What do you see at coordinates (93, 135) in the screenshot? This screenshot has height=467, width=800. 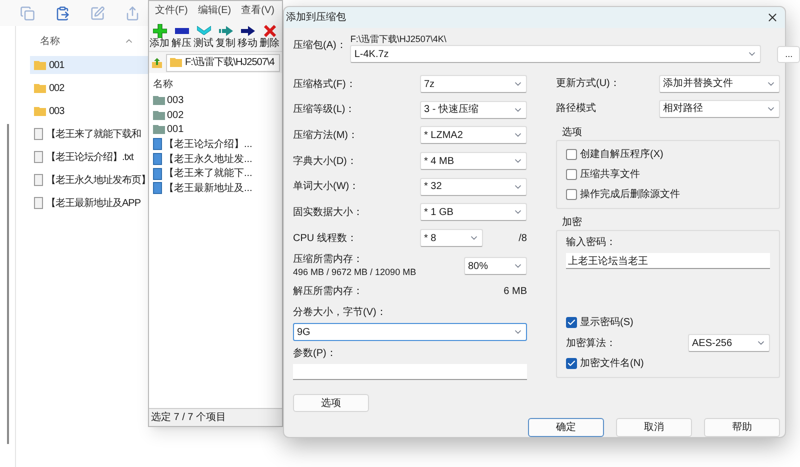 I see `file-name: 【老王来了就能下载和` at bounding box center [93, 135].